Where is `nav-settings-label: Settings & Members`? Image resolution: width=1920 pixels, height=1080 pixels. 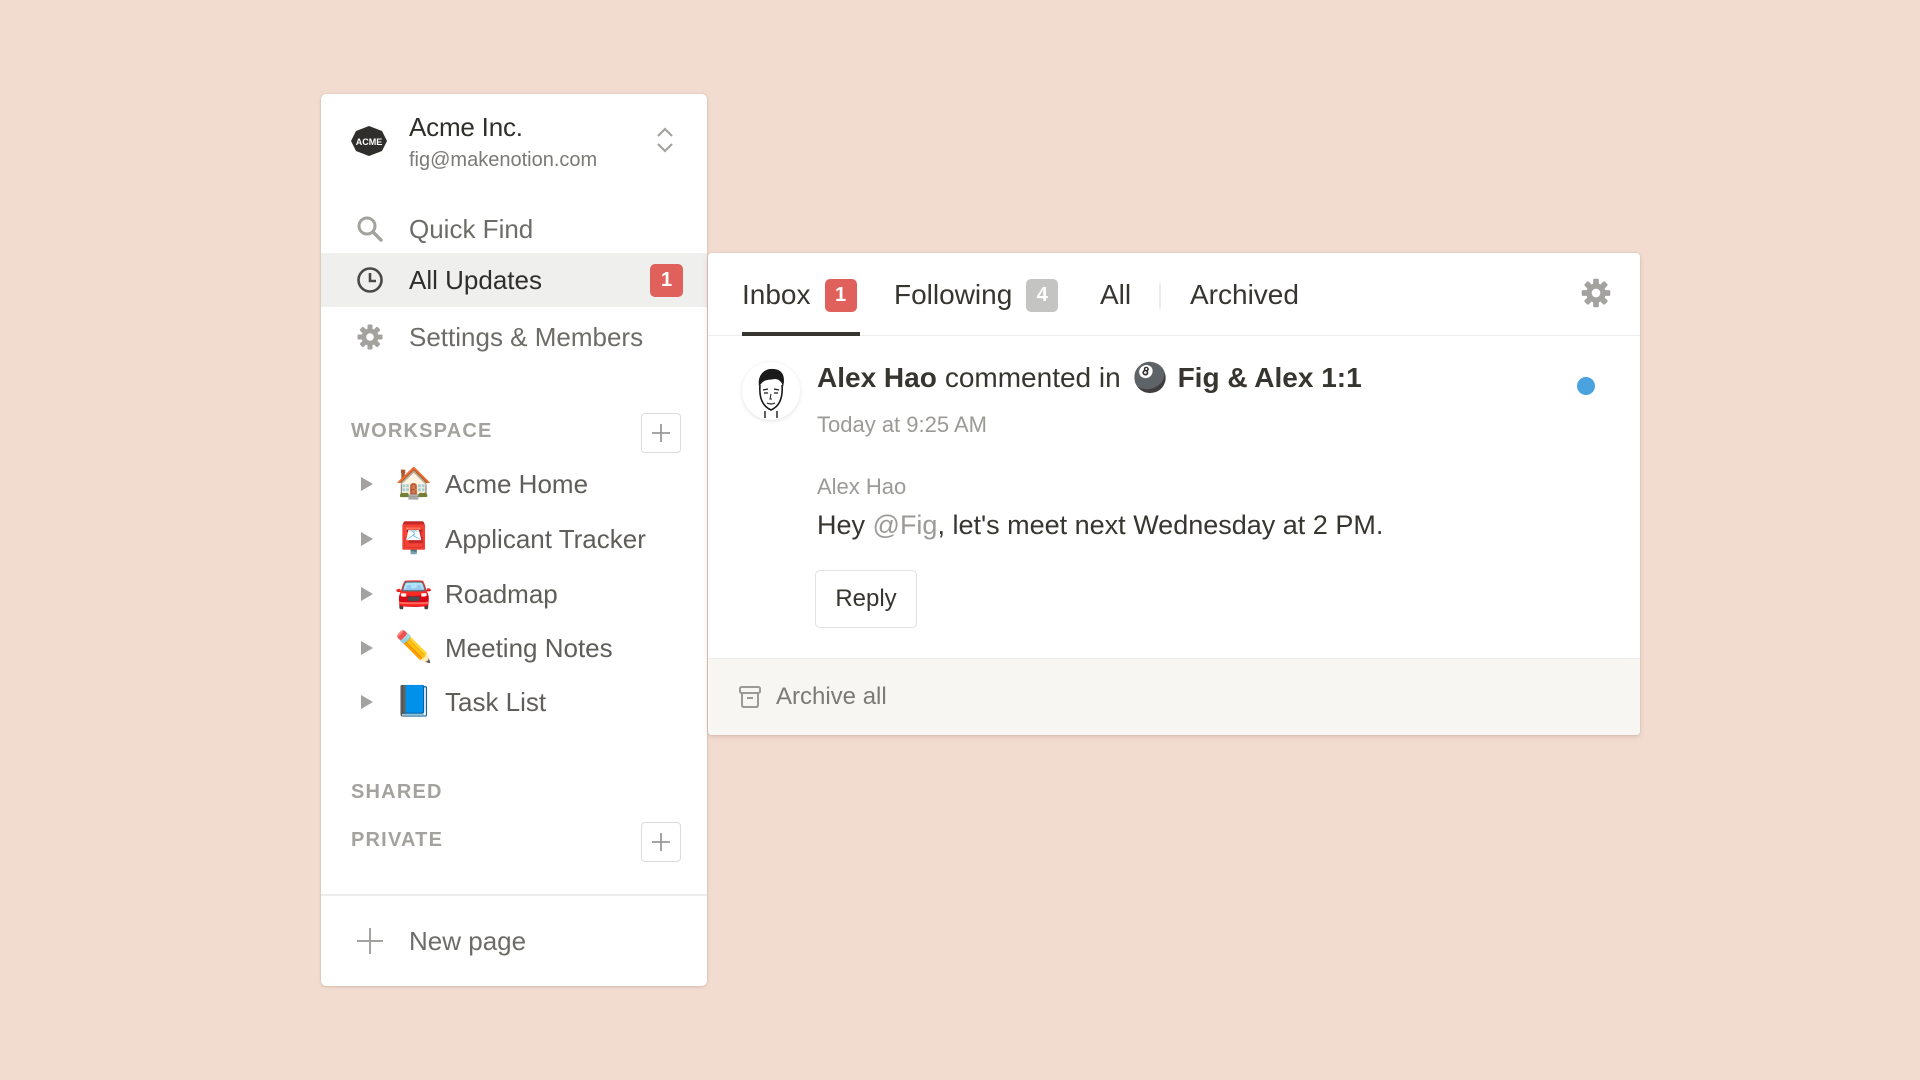 nav-settings-label: Settings & Members is located at coordinates (526, 336).